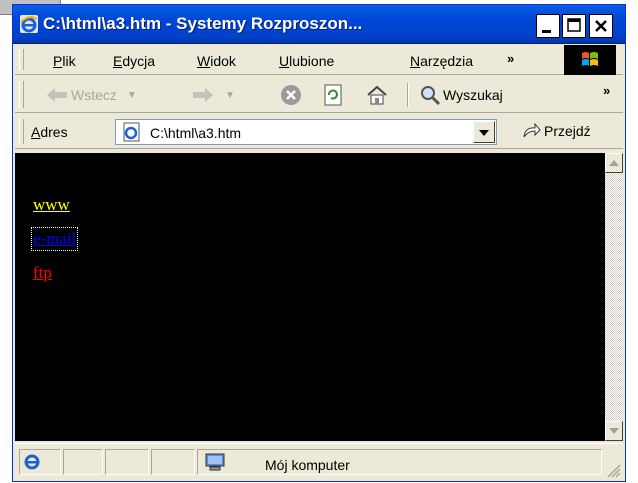 The image size is (638, 483). Describe the element at coordinates (64, 61) in the screenshot. I see `menu-item-file: Plik` at that location.